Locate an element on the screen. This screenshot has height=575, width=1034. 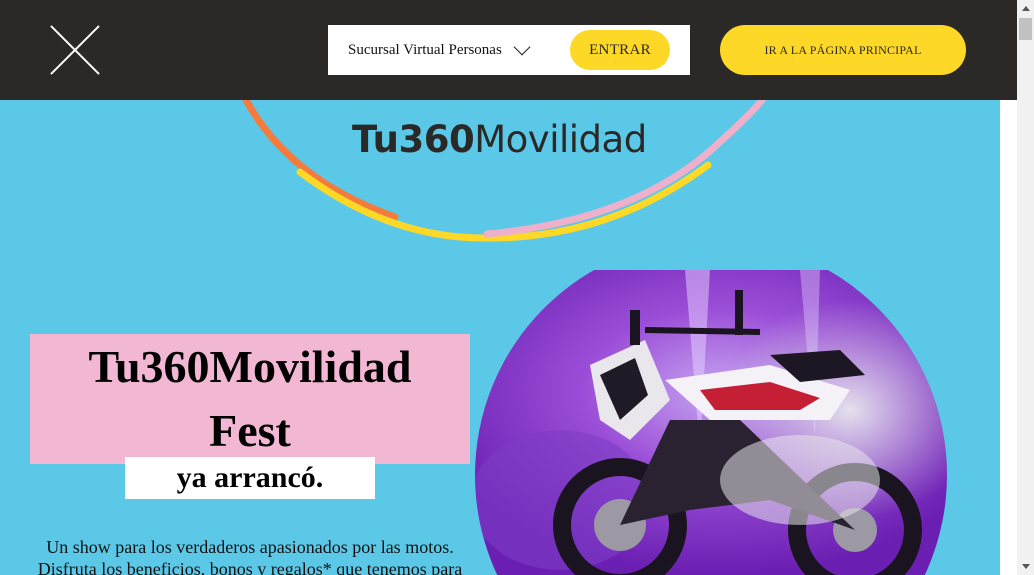
branch-access-panel: Sucursal Virtual Personas ENTRAR is located at coordinates (509, 50).